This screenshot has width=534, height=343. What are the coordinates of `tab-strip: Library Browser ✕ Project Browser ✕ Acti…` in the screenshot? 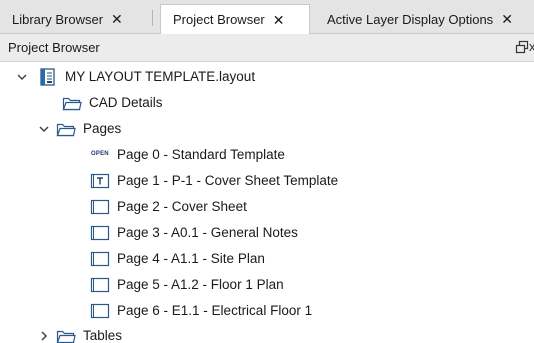 It's located at (267, 17).